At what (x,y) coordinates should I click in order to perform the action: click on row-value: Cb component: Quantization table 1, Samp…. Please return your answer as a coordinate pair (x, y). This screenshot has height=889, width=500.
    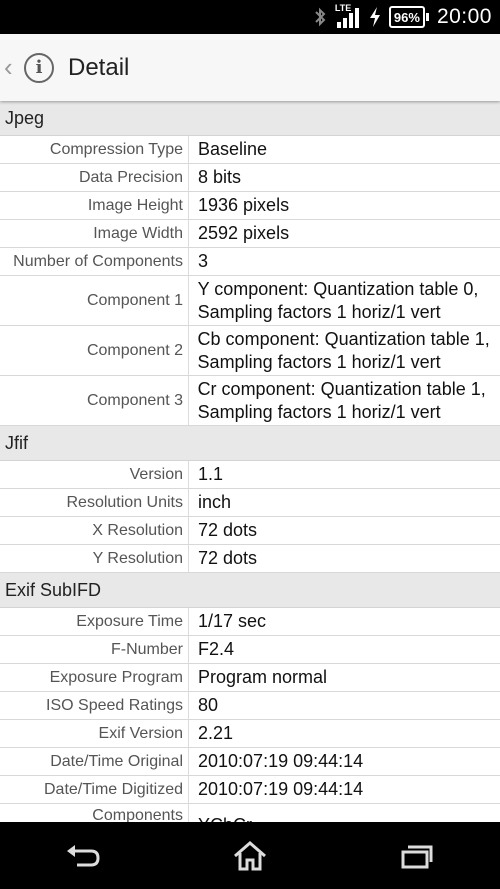
    Looking at the image, I should click on (343, 350).